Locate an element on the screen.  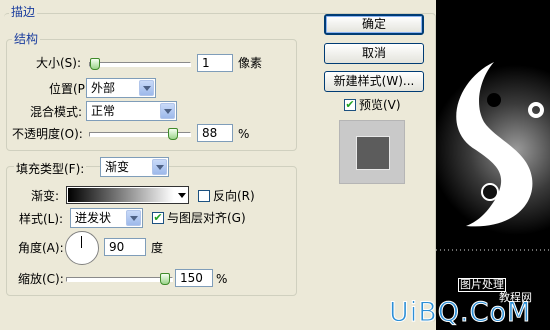
preview-square is located at coordinates (373, 153).